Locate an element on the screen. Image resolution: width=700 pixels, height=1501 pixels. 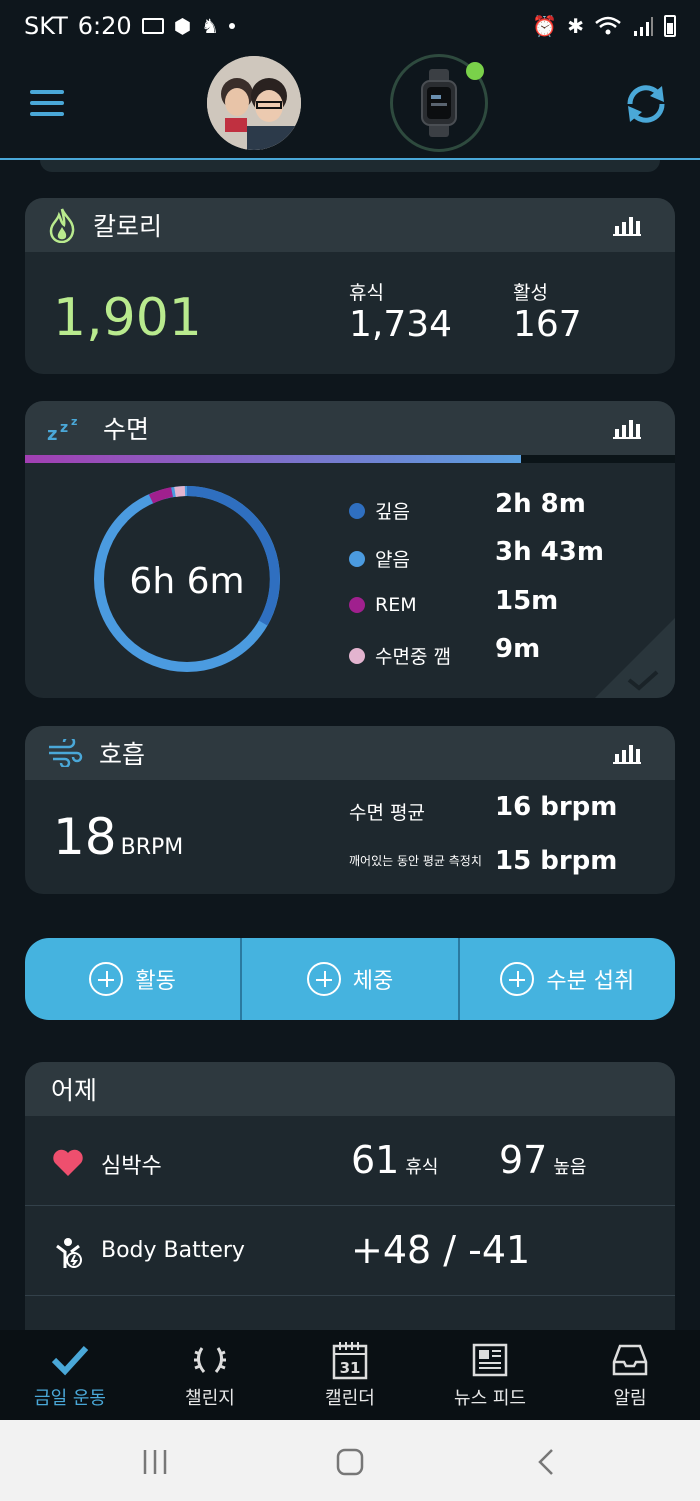
status-bar: SKT 6:20 ⬢ ♞ ⏰ ✱ is located at coordinates (350, 26).